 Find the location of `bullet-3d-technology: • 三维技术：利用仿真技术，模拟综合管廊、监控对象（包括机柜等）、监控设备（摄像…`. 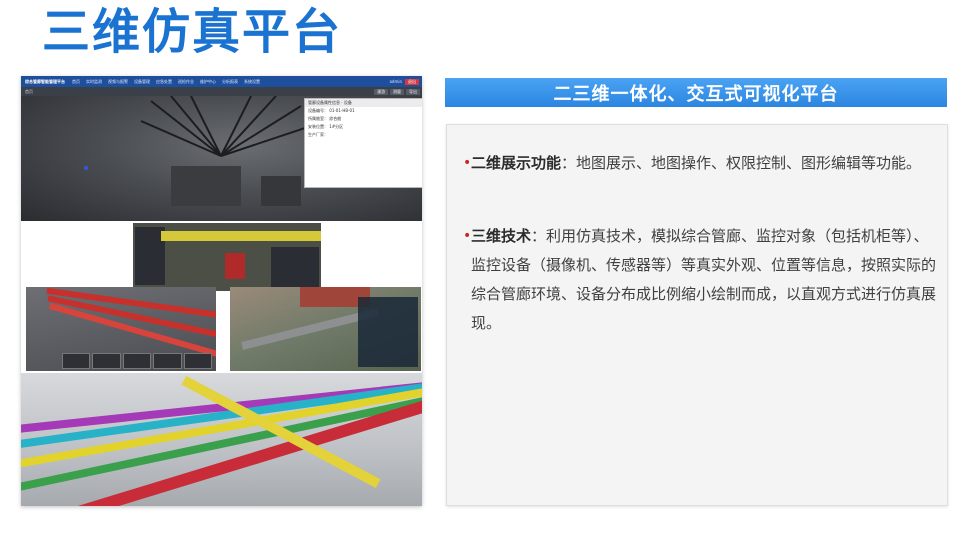

bullet-3d-technology: • 三维技术：利用仿真技术，模拟综合管廊、监控对象（包括机柜等）、监控设备（摄像… is located at coordinates (700, 280).